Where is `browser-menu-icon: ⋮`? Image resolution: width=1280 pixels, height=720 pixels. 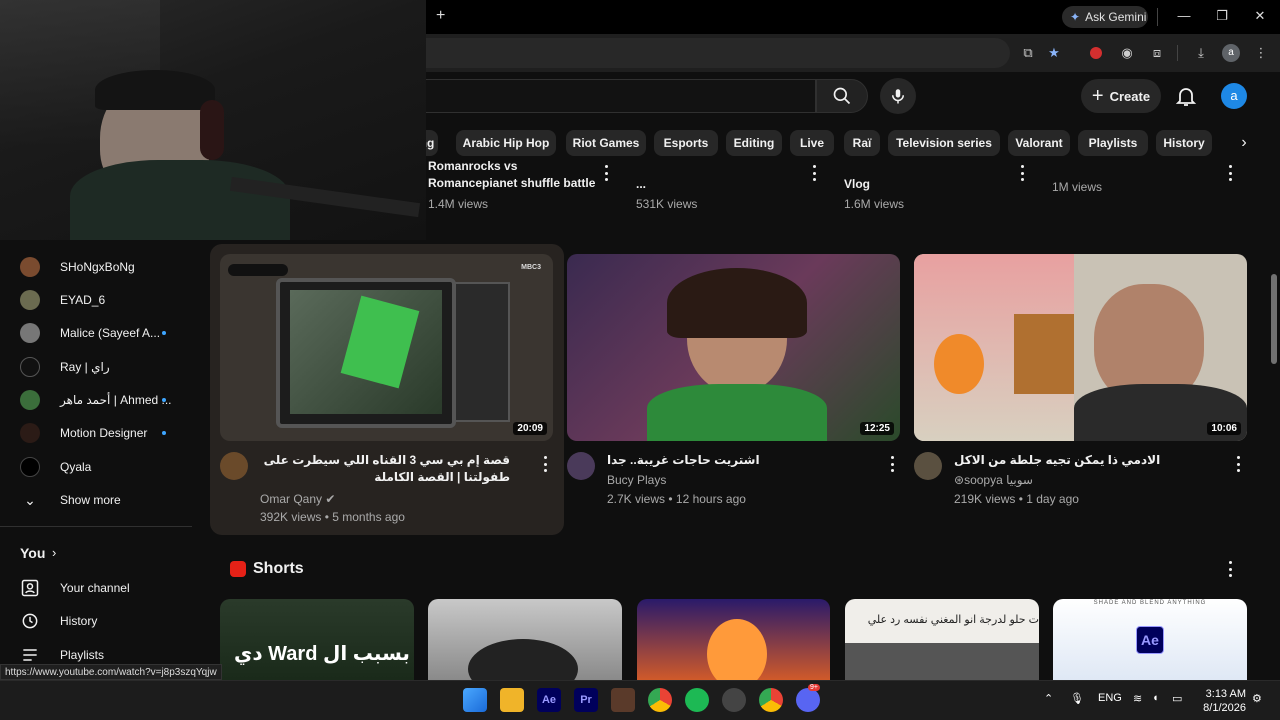 browser-menu-icon: ⋮ is located at coordinates (1261, 53).